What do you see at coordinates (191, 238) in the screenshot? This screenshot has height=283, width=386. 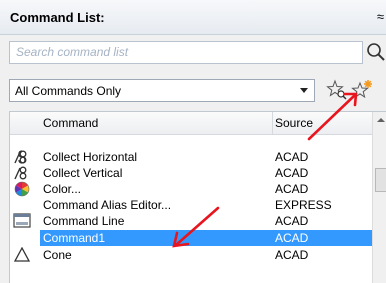 I see `list-item-selected: Command1 ACAD` at bounding box center [191, 238].